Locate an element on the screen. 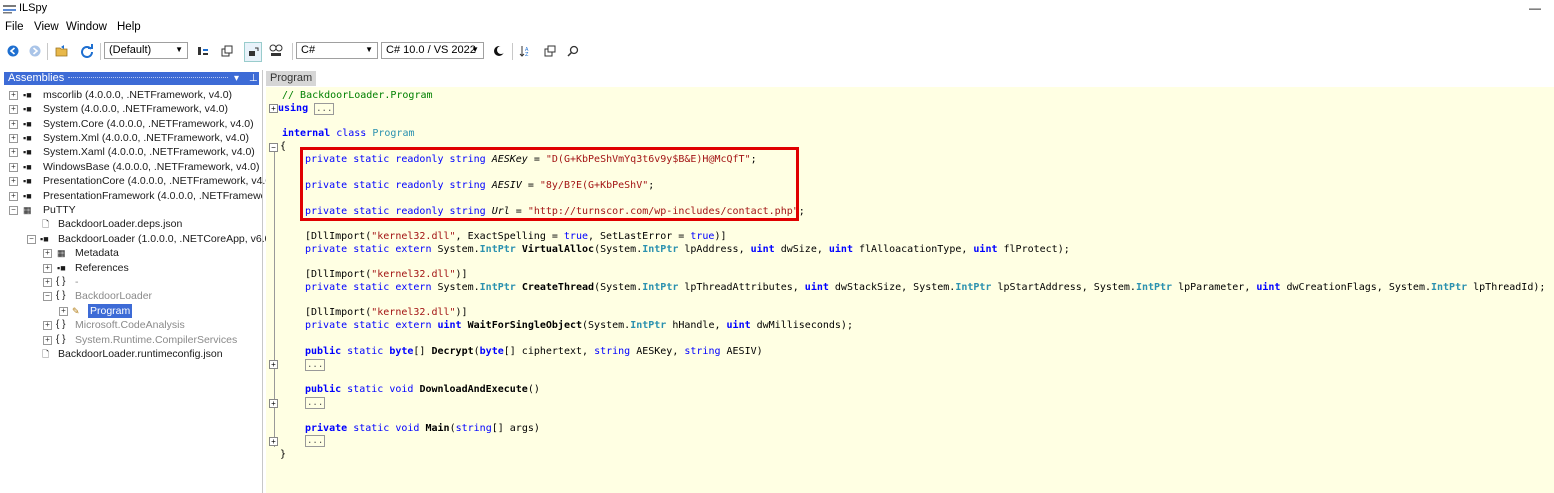 The image size is (1554, 493). sort-assemblies-icon is located at coordinates (203, 51).